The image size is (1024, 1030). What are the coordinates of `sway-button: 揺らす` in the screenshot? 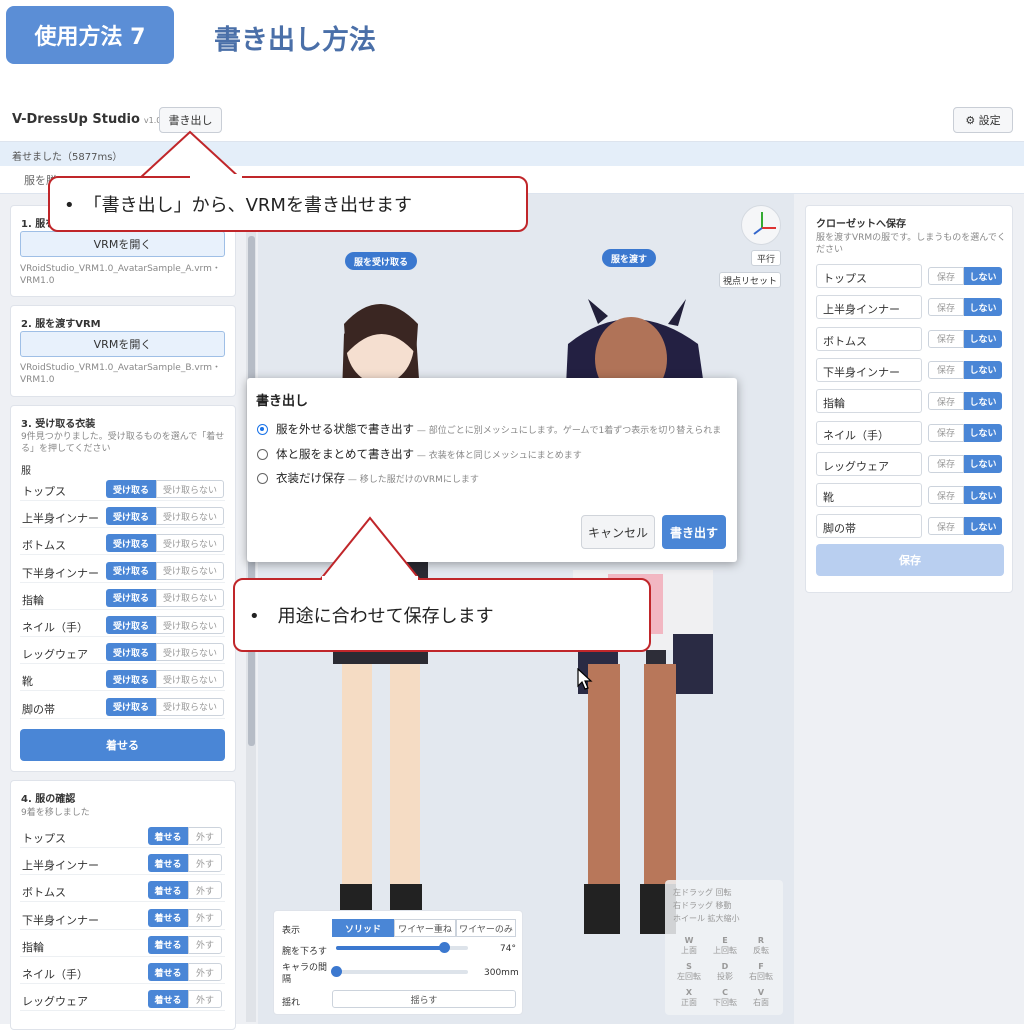 It's located at (424, 999).